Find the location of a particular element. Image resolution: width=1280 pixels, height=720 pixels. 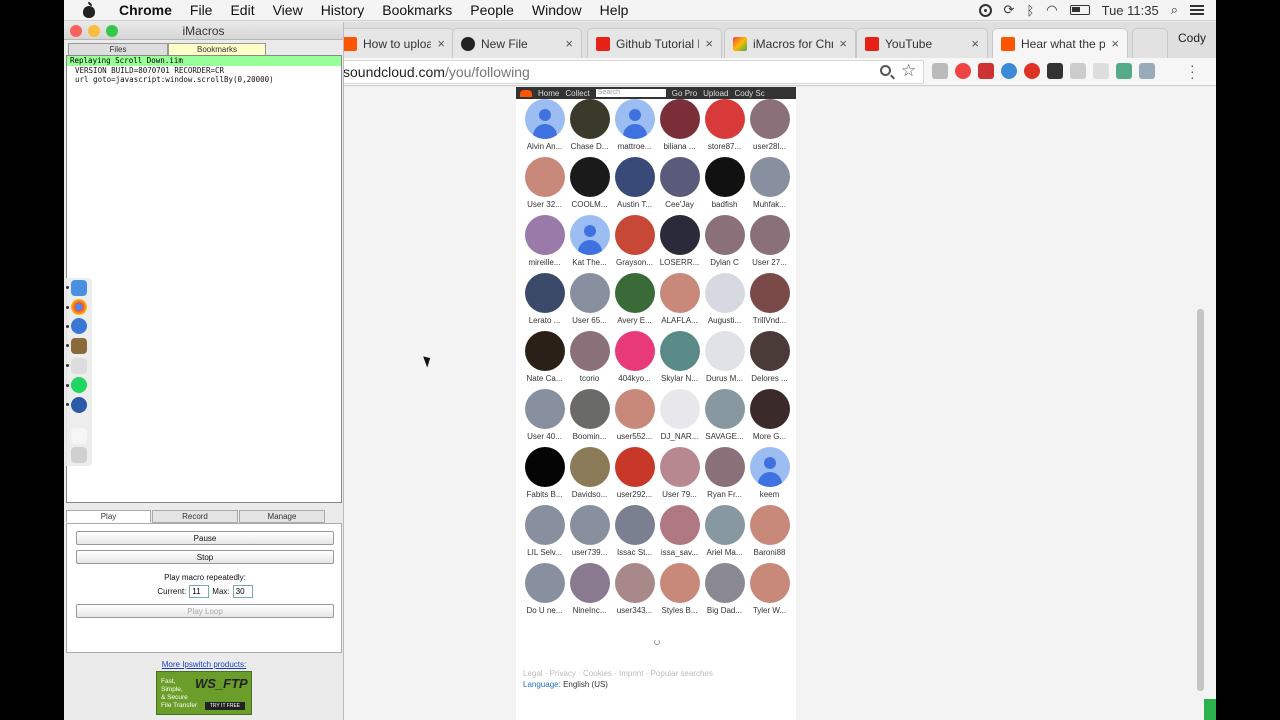

username: badfish is located at coordinates (725, 204).